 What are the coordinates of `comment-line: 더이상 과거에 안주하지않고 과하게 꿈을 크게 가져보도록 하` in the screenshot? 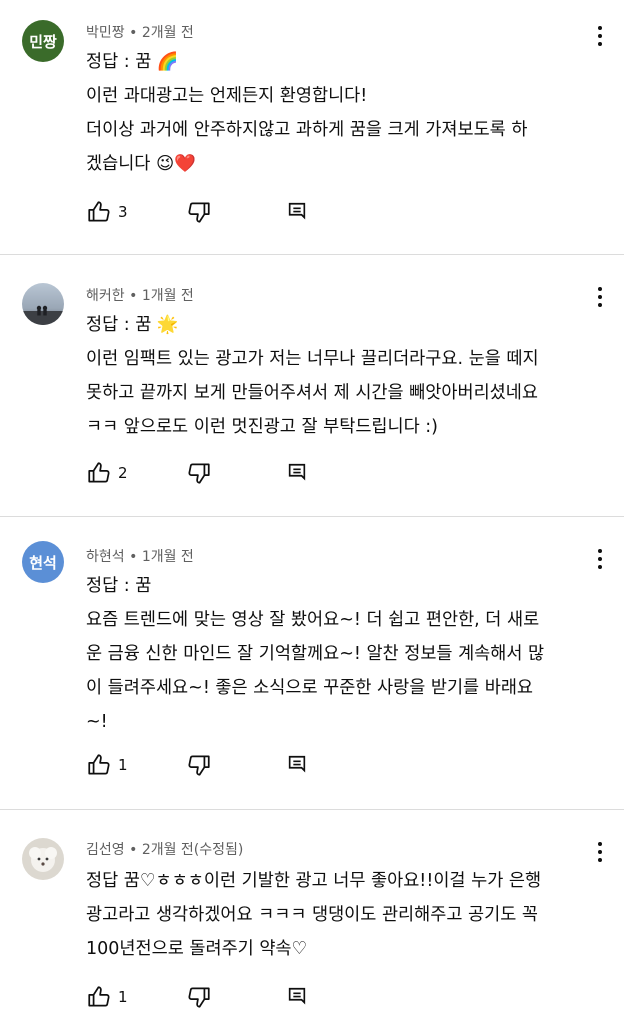 It's located at (307, 130).